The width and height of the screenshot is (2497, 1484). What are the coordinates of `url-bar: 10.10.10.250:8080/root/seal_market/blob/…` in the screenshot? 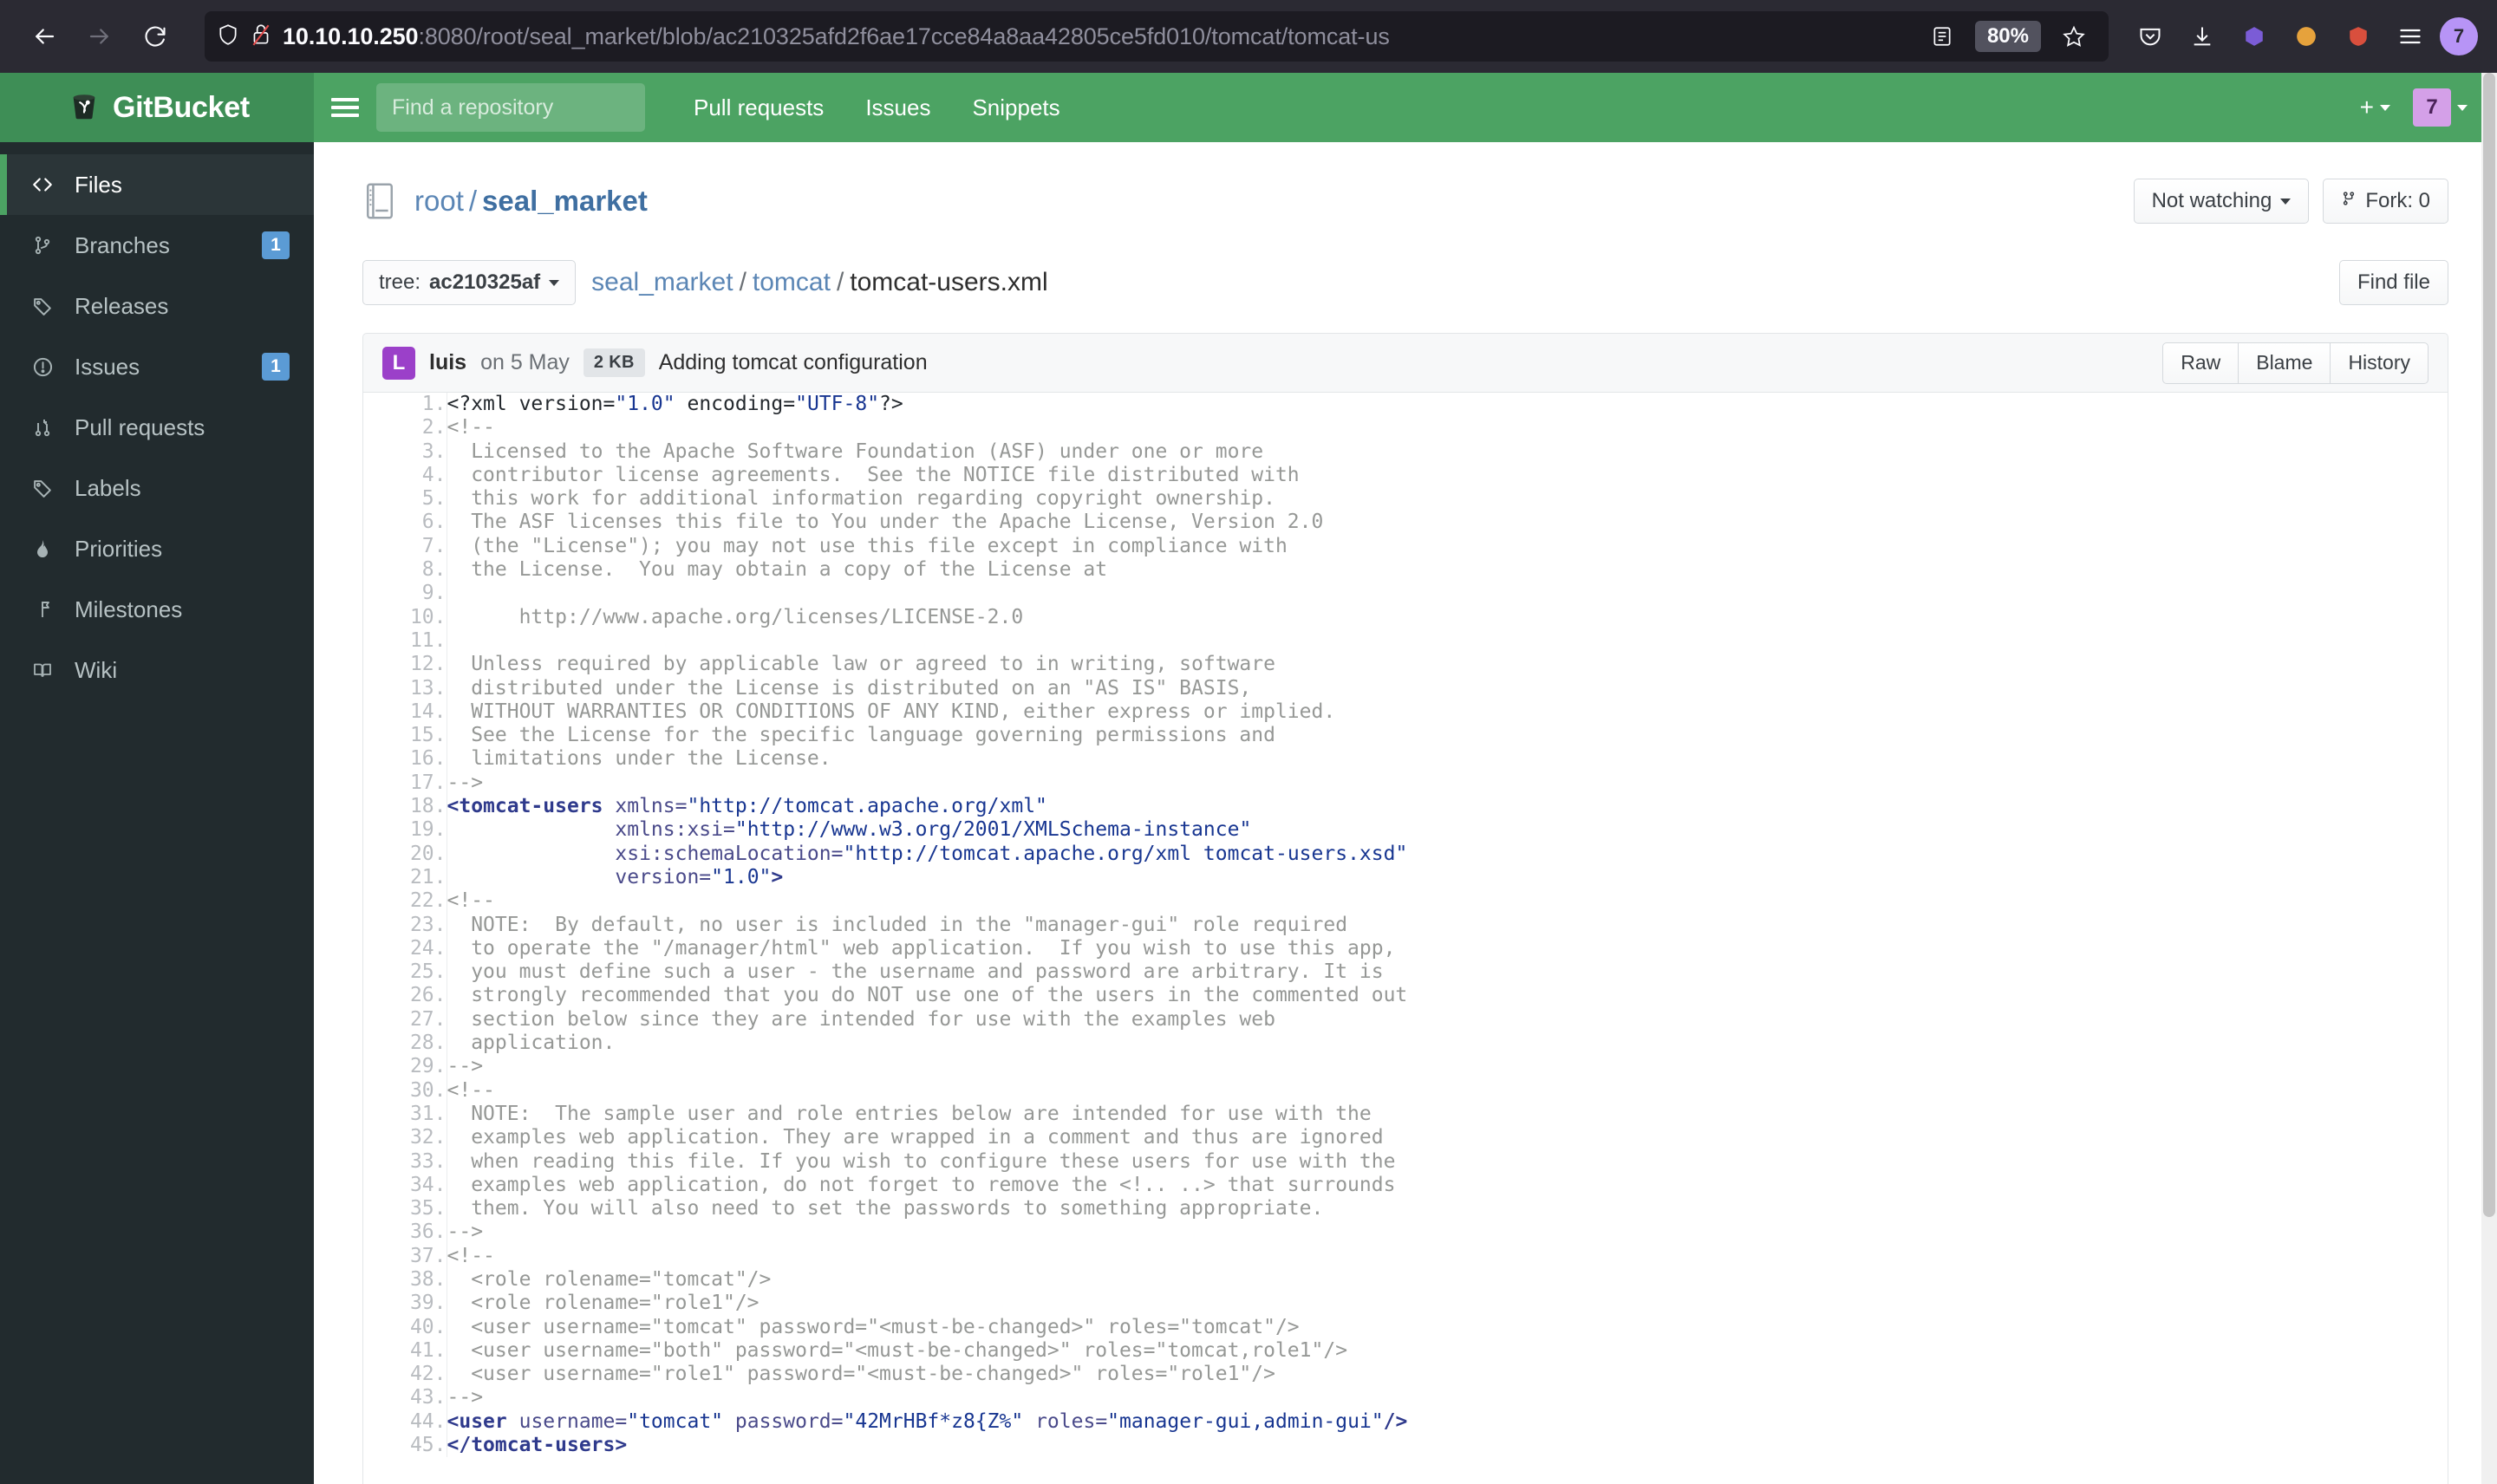 It's located at (1157, 36).